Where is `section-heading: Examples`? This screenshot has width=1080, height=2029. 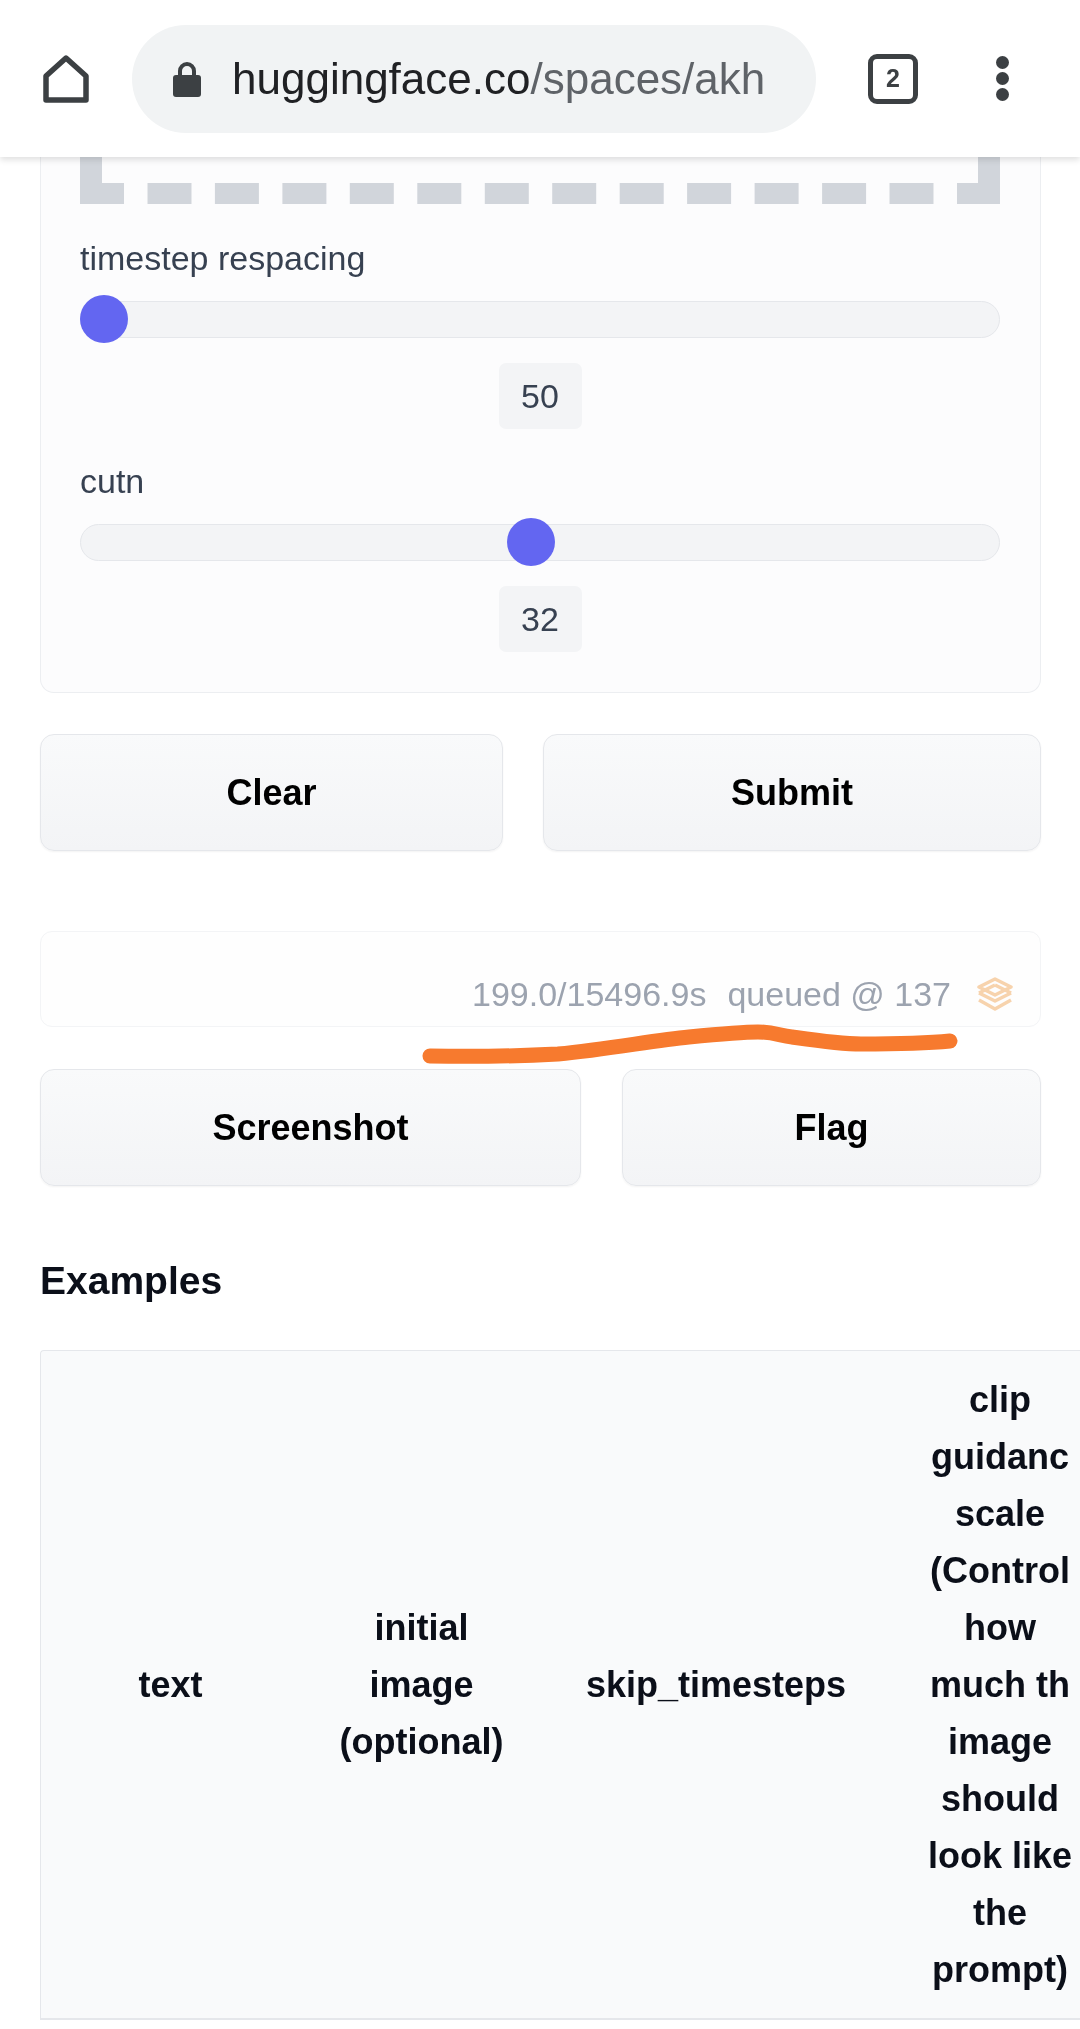
section-heading: Examples is located at coordinates (132, 1281).